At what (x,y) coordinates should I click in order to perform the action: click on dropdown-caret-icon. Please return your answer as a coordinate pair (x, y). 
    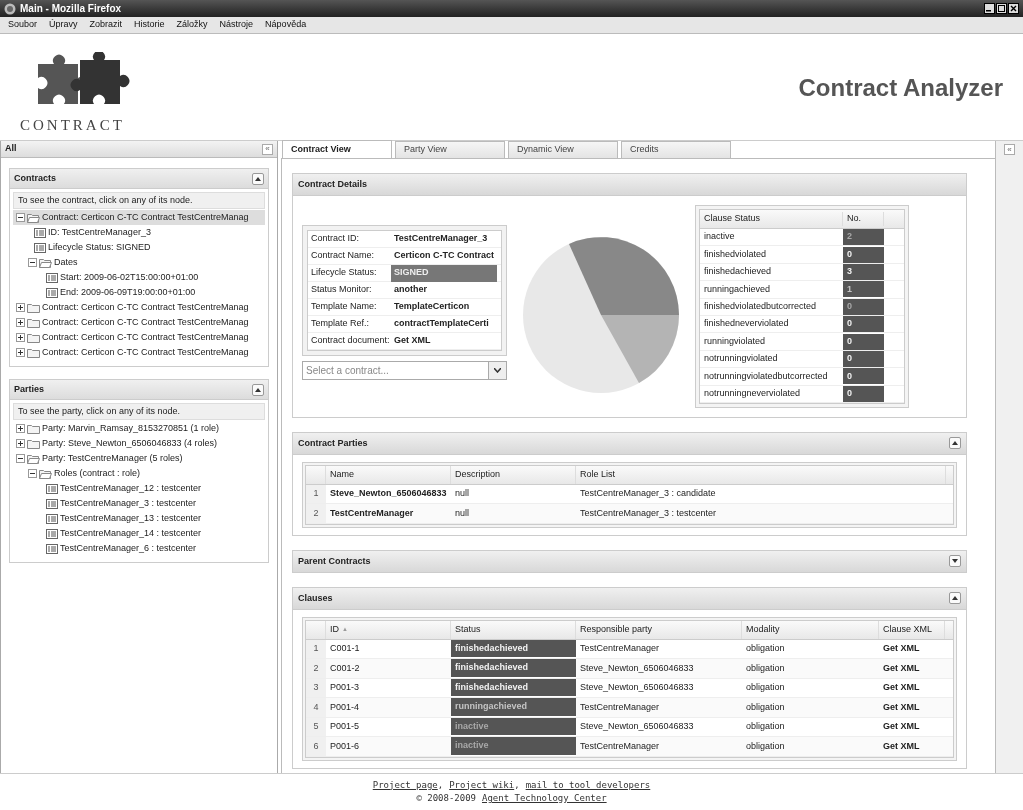
    Looking at the image, I should click on (497, 370).